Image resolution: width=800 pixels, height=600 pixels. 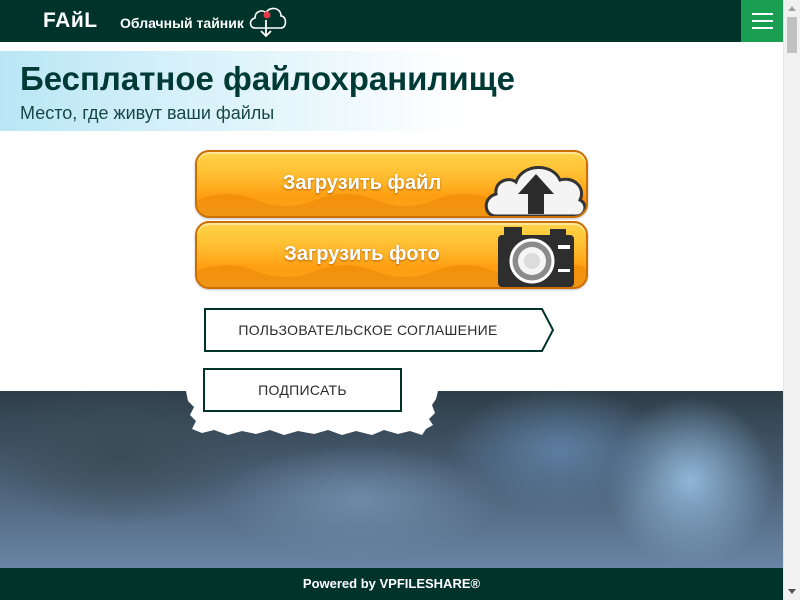 I want to click on scroll-up-arrow-icon, so click(x=792, y=8).